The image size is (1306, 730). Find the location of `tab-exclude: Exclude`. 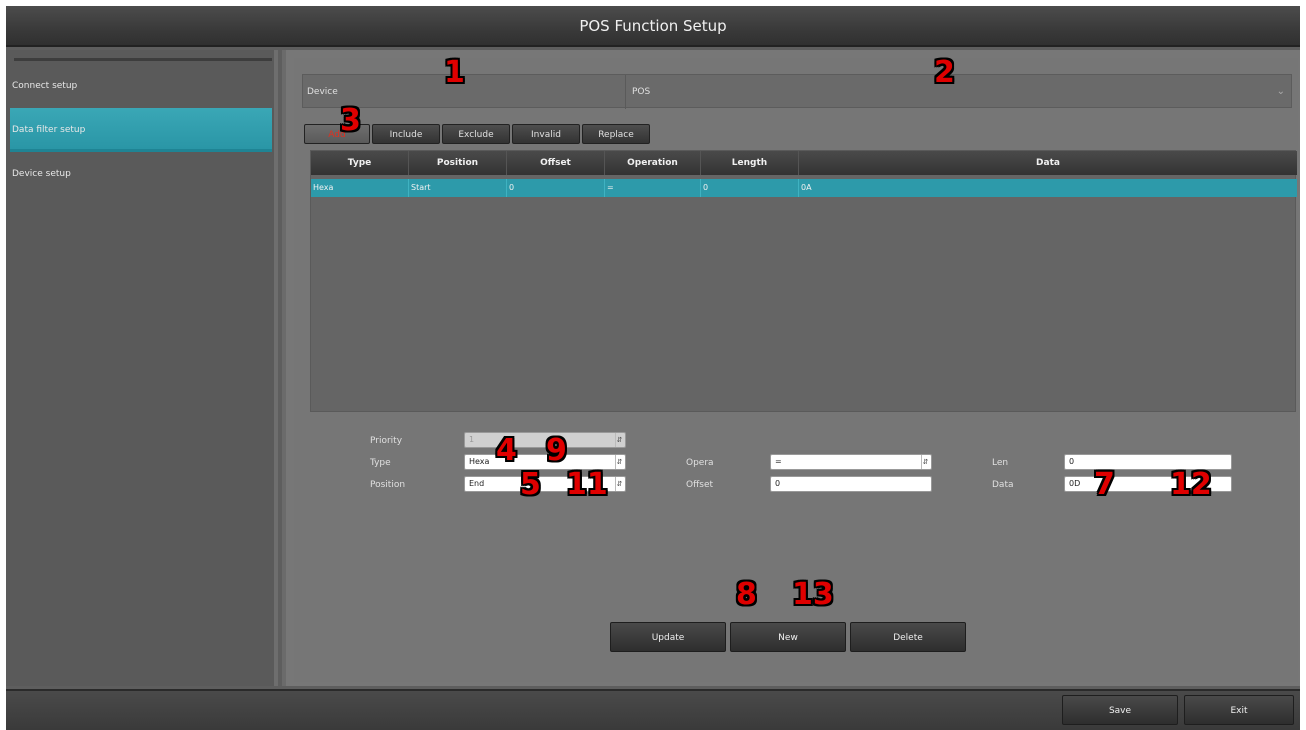

tab-exclude: Exclude is located at coordinates (476, 134).